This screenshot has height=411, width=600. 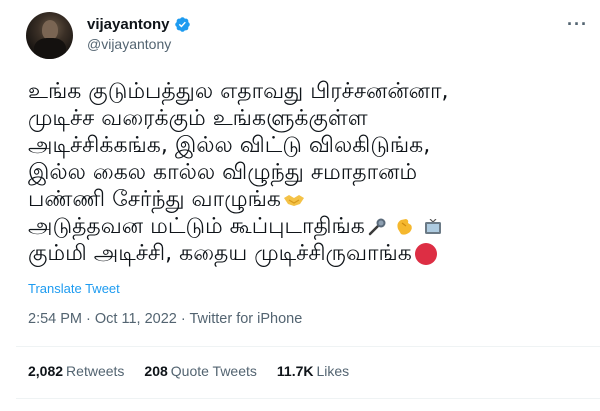 I want to click on tweet-line-text: அடுத்தவன மட்டும் கூப்புடாதிங்க, so click(x=196, y=226).